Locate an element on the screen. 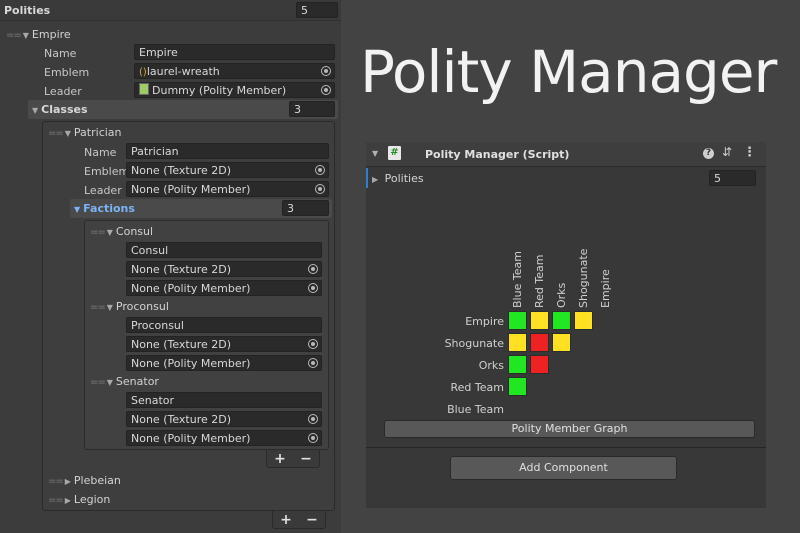 This screenshot has height=533, width=800. factions-foldout-label: ▼ Factions is located at coordinates (104, 208).